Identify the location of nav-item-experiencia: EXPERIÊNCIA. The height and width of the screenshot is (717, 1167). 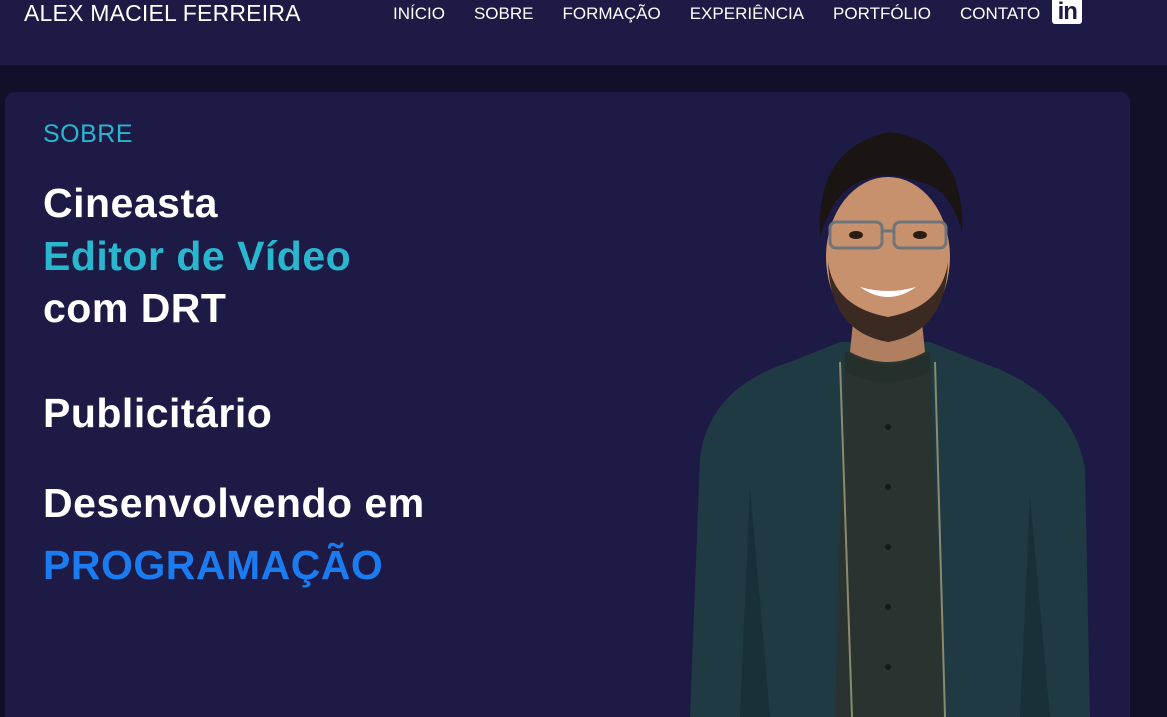
(747, 14).